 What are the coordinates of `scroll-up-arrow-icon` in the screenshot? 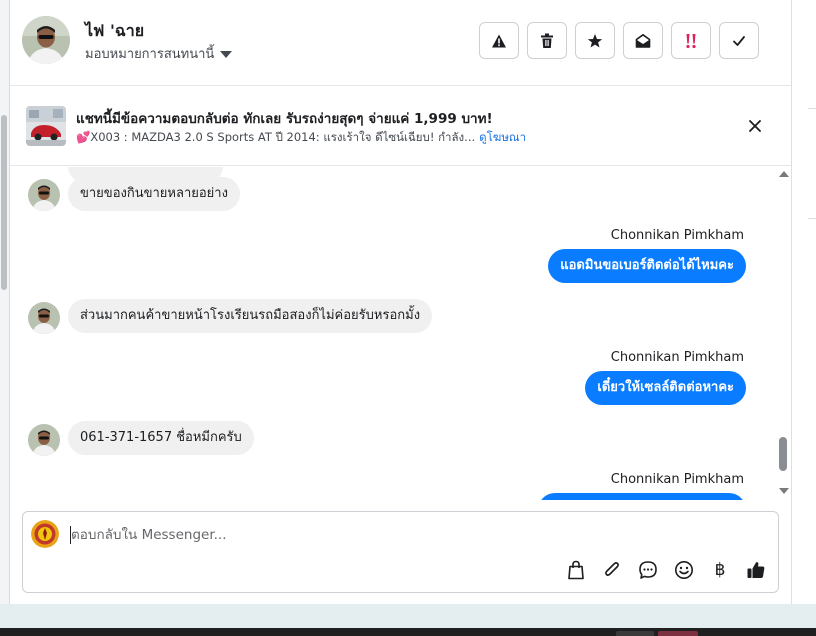 It's located at (784, 174).